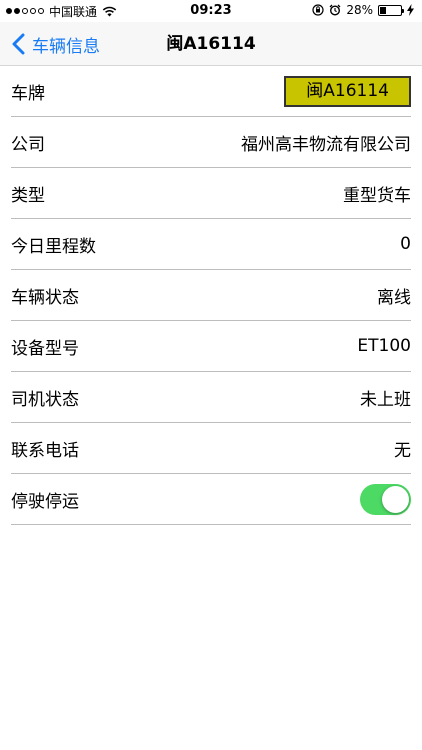  Describe the element at coordinates (394, 297) in the screenshot. I see `row-value: 离线` at that location.